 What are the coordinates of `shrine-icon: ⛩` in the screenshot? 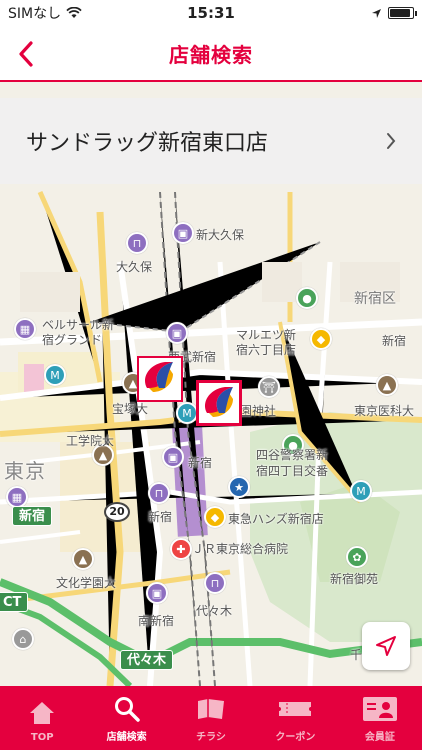 It's located at (269, 387).